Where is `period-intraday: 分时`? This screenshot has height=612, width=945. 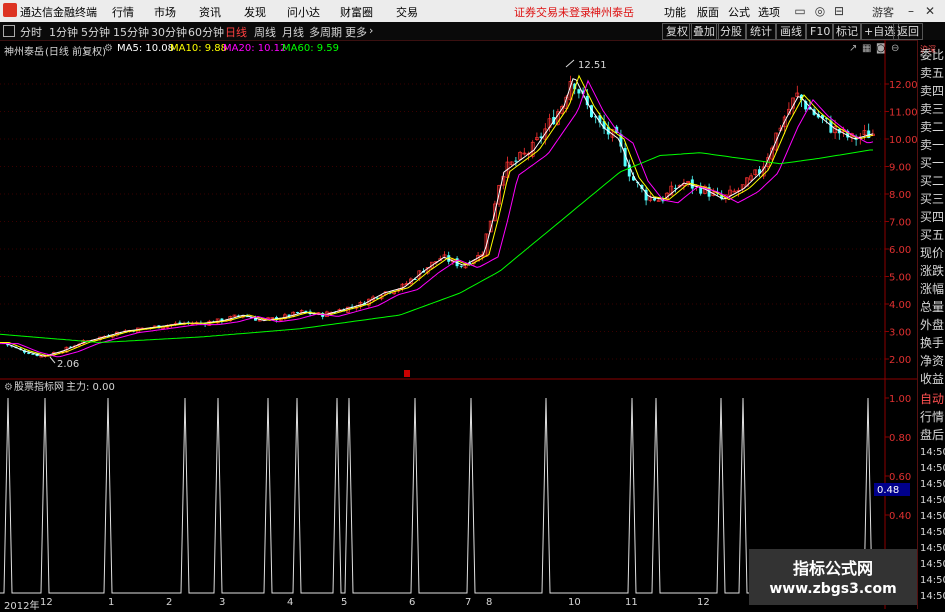 period-intraday: 分时 is located at coordinates (31, 32).